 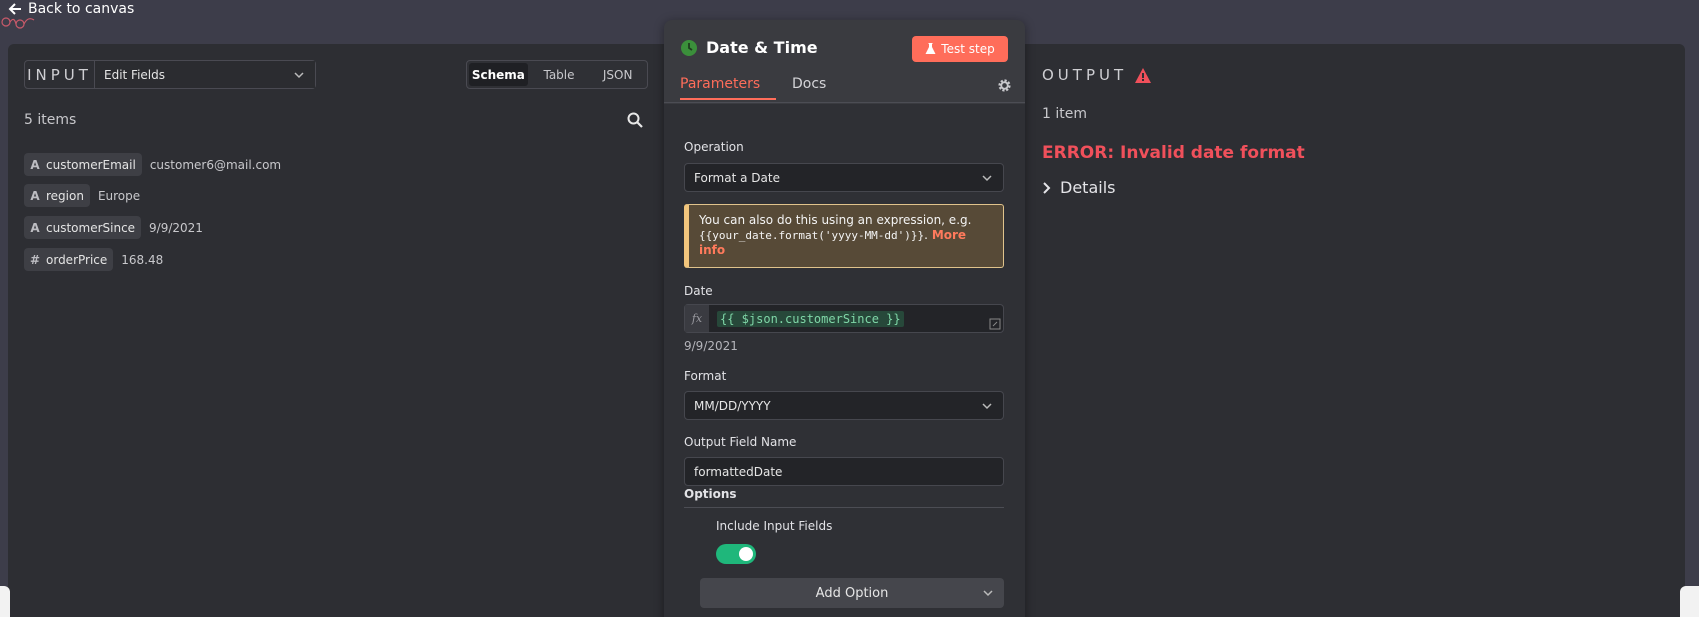 I want to click on format-label: Format, so click(x=705, y=376).